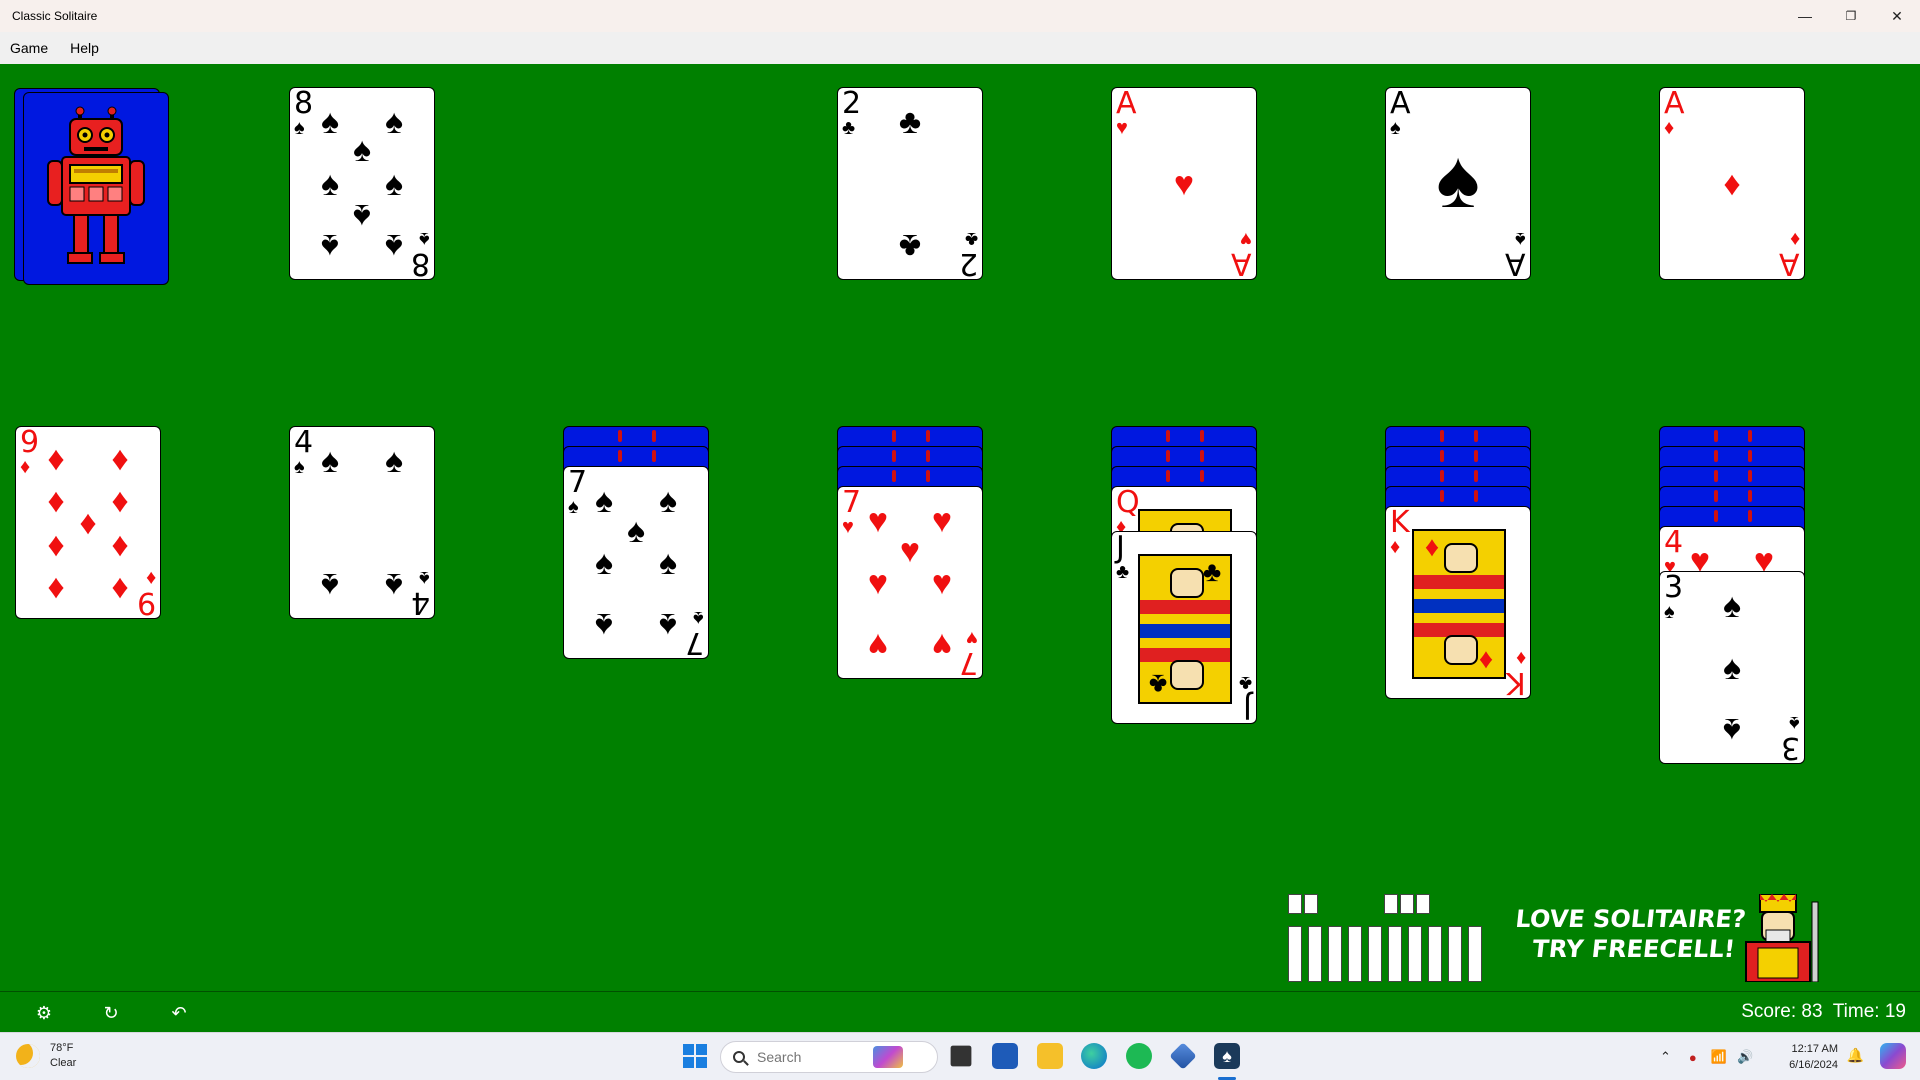 Image resolution: width=1920 pixels, height=1080 pixels. Describe the element at coordinates (1558, 937) in the screenshot. I see `freecell-ad-banner: LOVE SOLITAIRE? TRY FREECELL!` at that location.